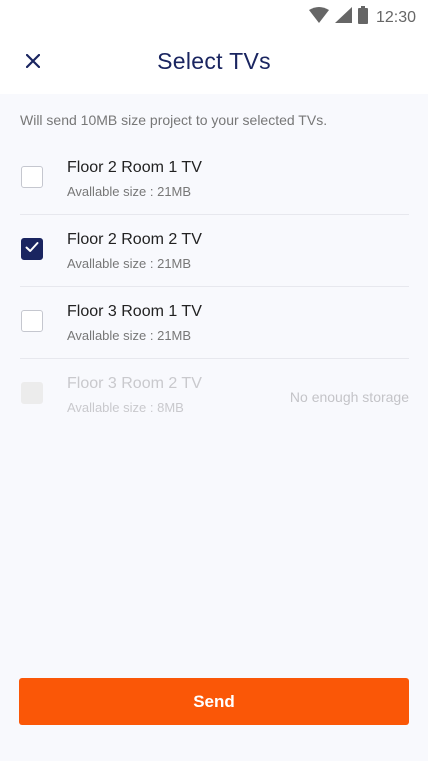  I want to click on tv-name: Floor 3 Room 2 TV, so click(134, 383).